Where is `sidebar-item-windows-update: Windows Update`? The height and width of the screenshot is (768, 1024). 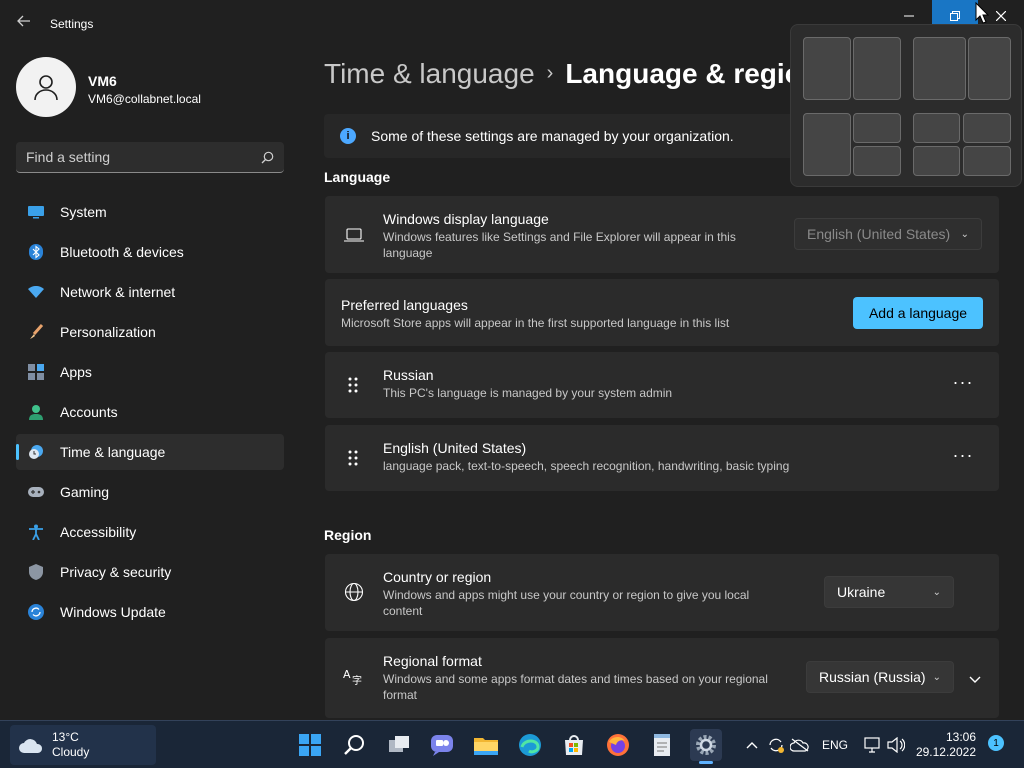
sidebar-item-windows-update: Windows Update is located at coordinates (150, 612).